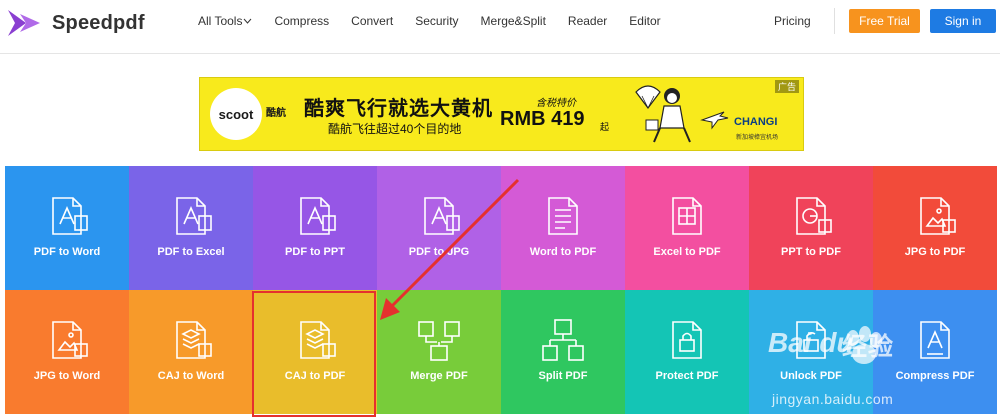 This screenshot has width=1000, height=420. I want to click on nav-all-tools: All Tools, so click(225, 21).